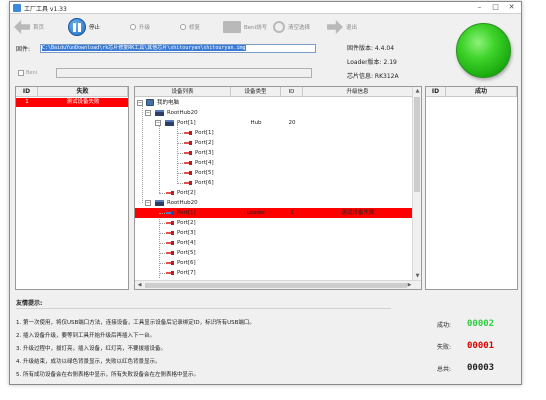  What do you see at coordinates (204, 153) in the screenshot?
I see `tree-port-label: Port[3]` at bounding box center [204, 153].